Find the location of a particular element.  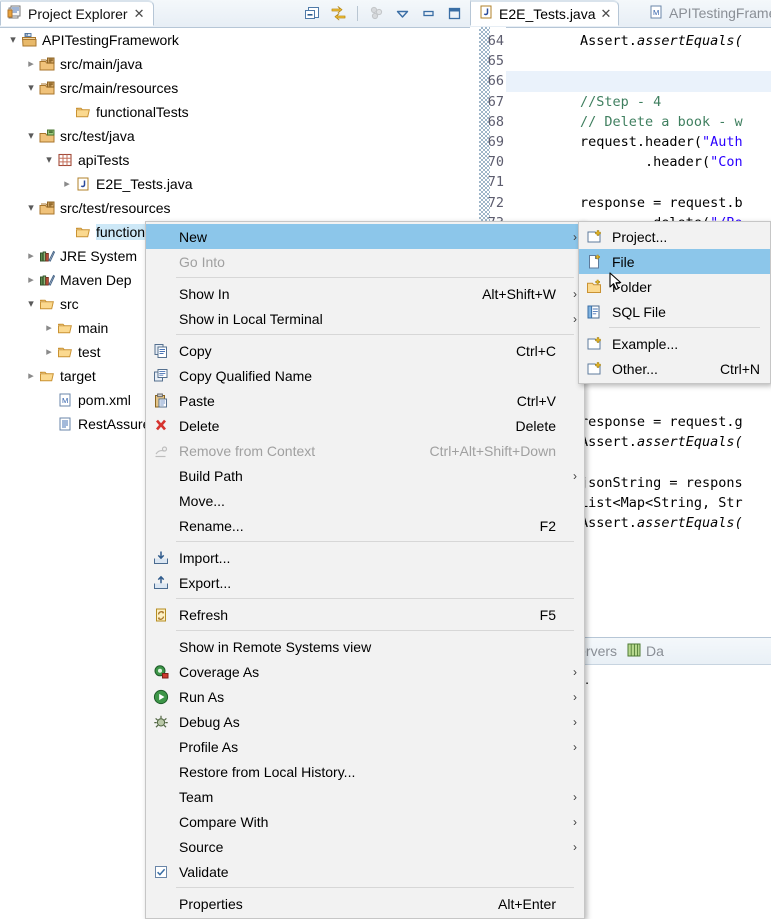

filter-icon is located at coordinates (376, 13).